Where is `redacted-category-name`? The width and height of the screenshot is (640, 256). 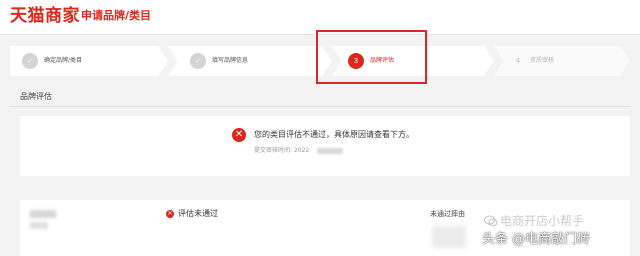
redacted-category-name is located at coordinates (43, 214).